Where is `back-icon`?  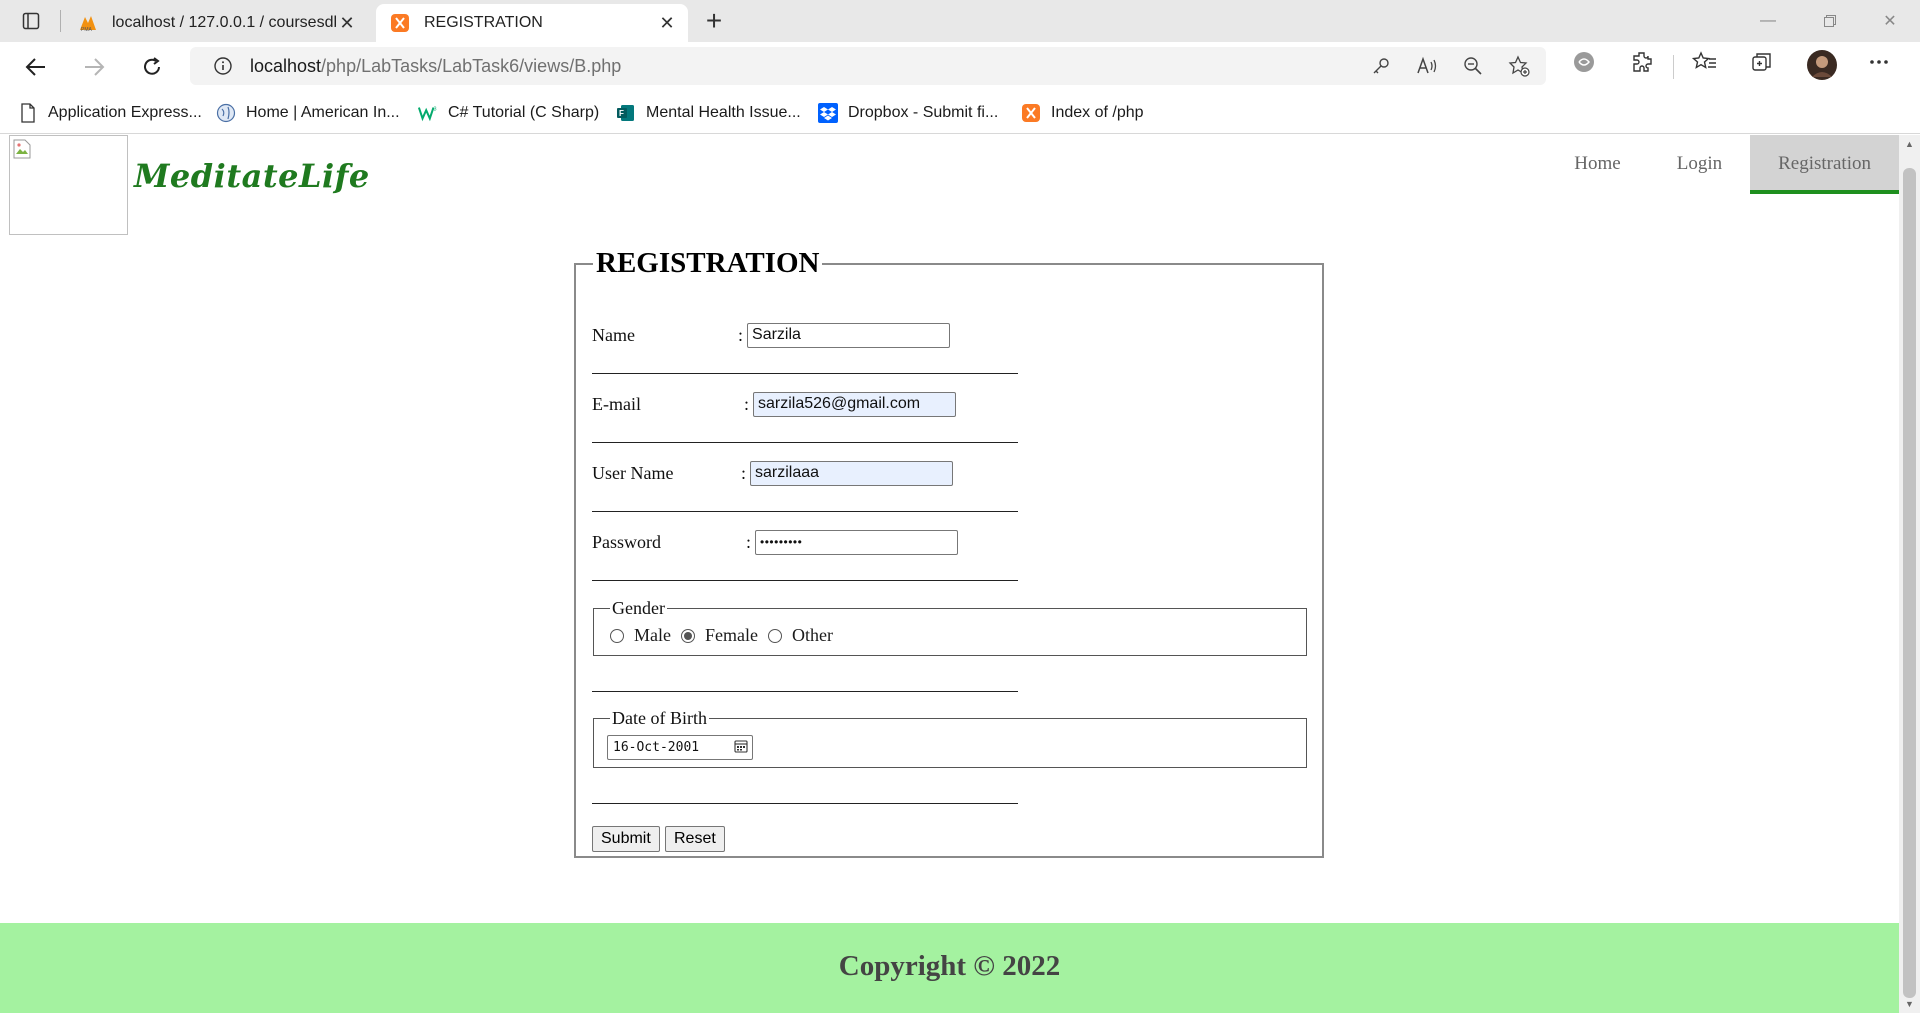
back-icon is located at coordinates (36, 67).